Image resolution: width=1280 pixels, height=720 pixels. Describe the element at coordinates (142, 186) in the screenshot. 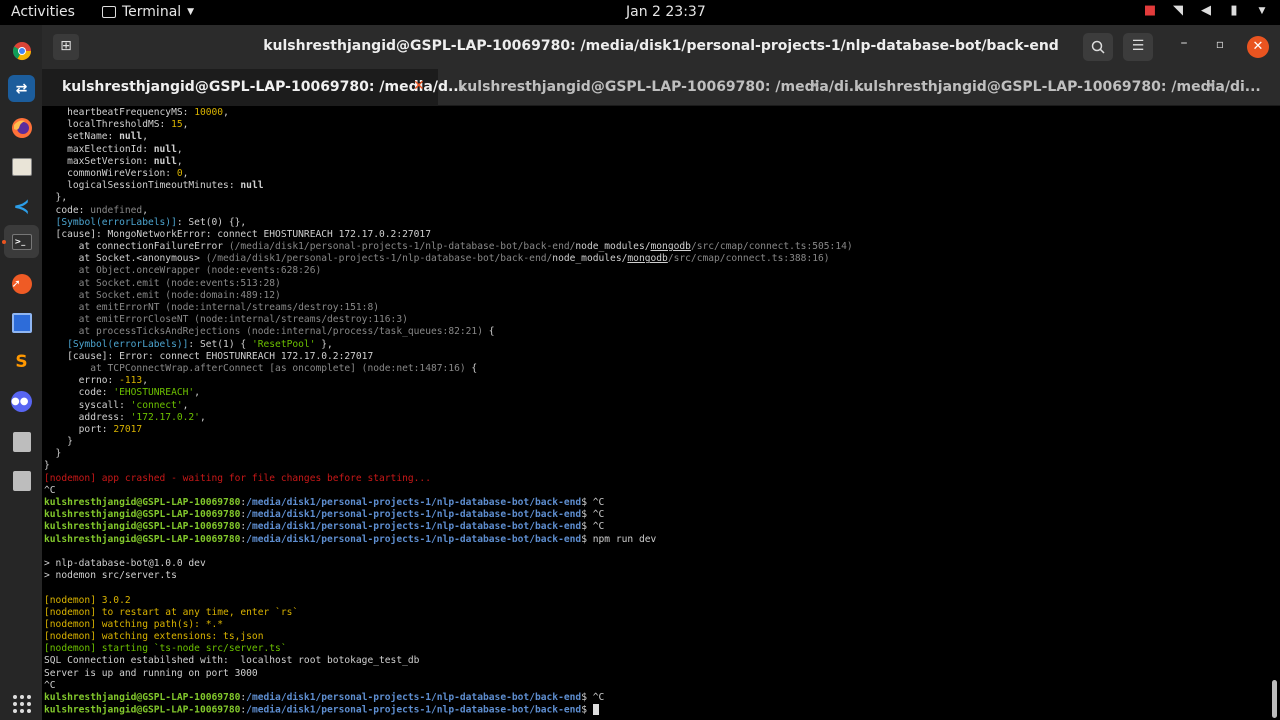

I see `output-text: logicalSessionTimeoutMinutes:` at that location.